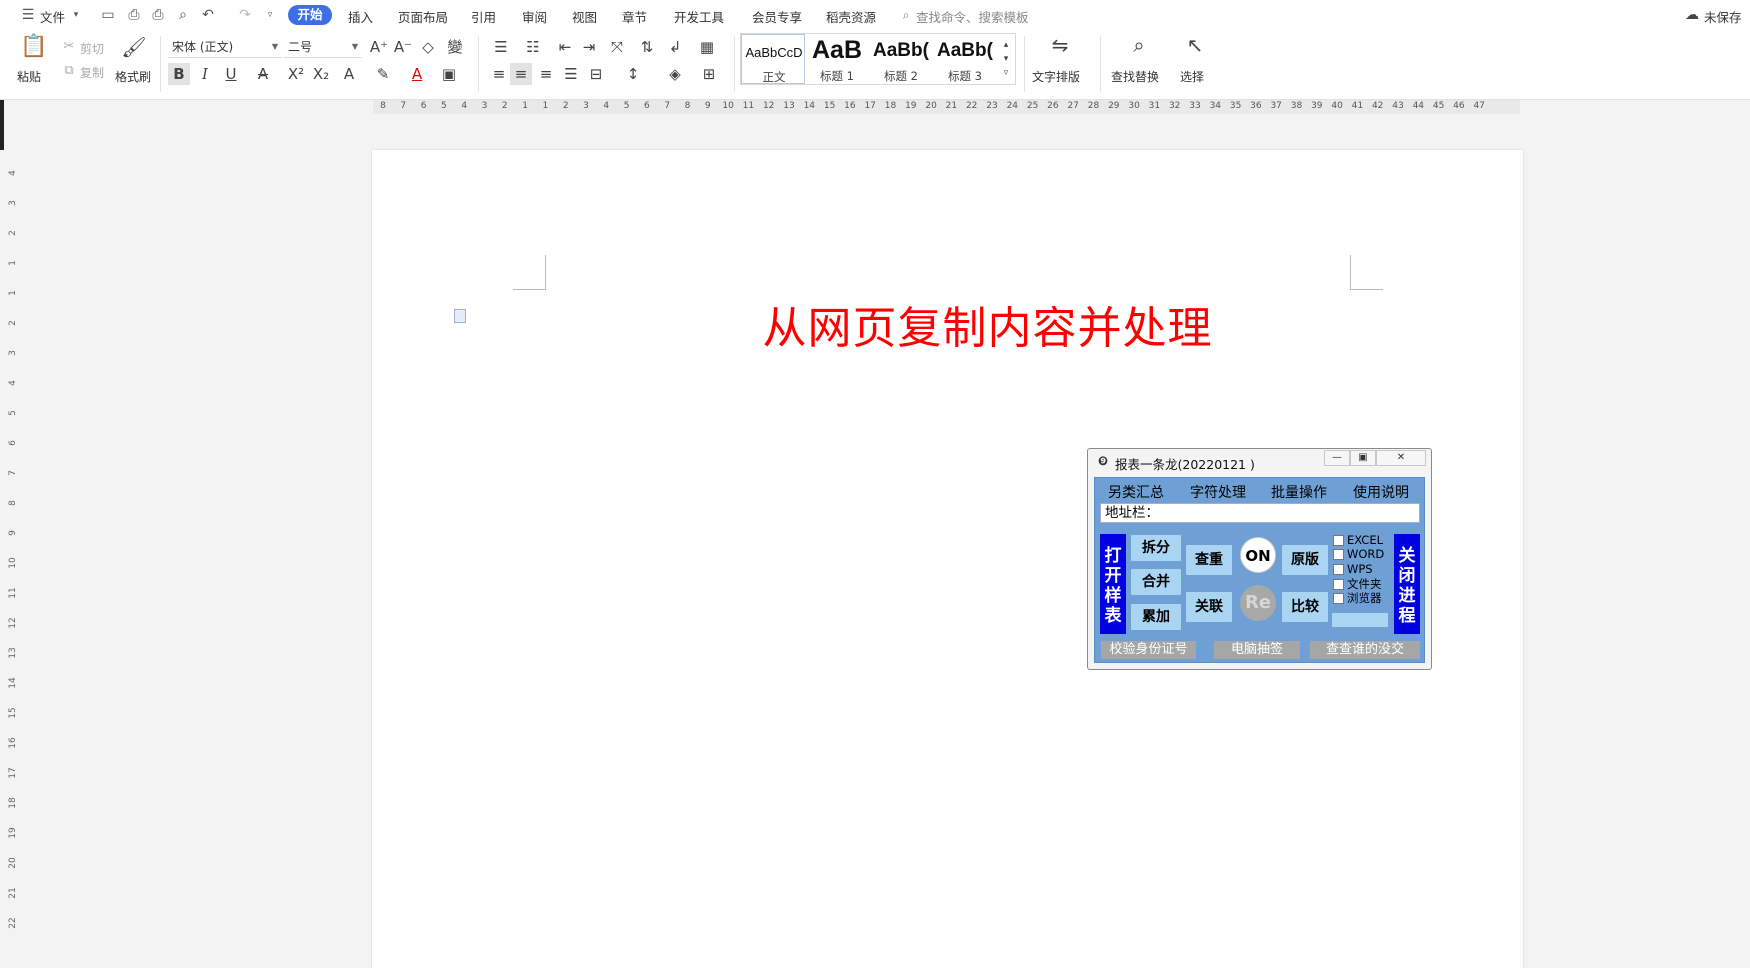 The image size is (1750, 968). I want to click on justify-icon: ☰, so click(571, 74).